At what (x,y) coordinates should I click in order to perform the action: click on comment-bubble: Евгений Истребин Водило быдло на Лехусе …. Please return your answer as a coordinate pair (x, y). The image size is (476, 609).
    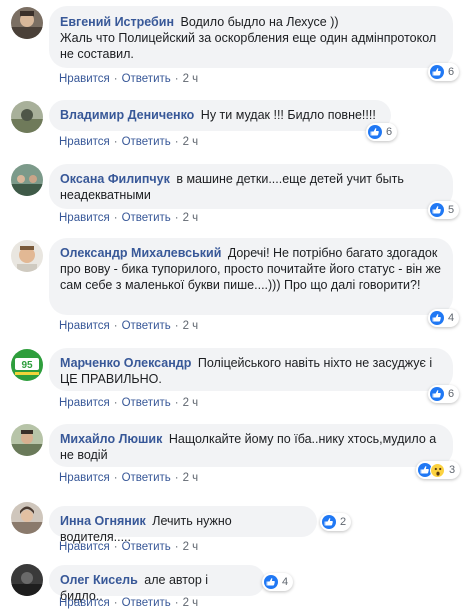
    Looking at the image, I should click on (251, 37).